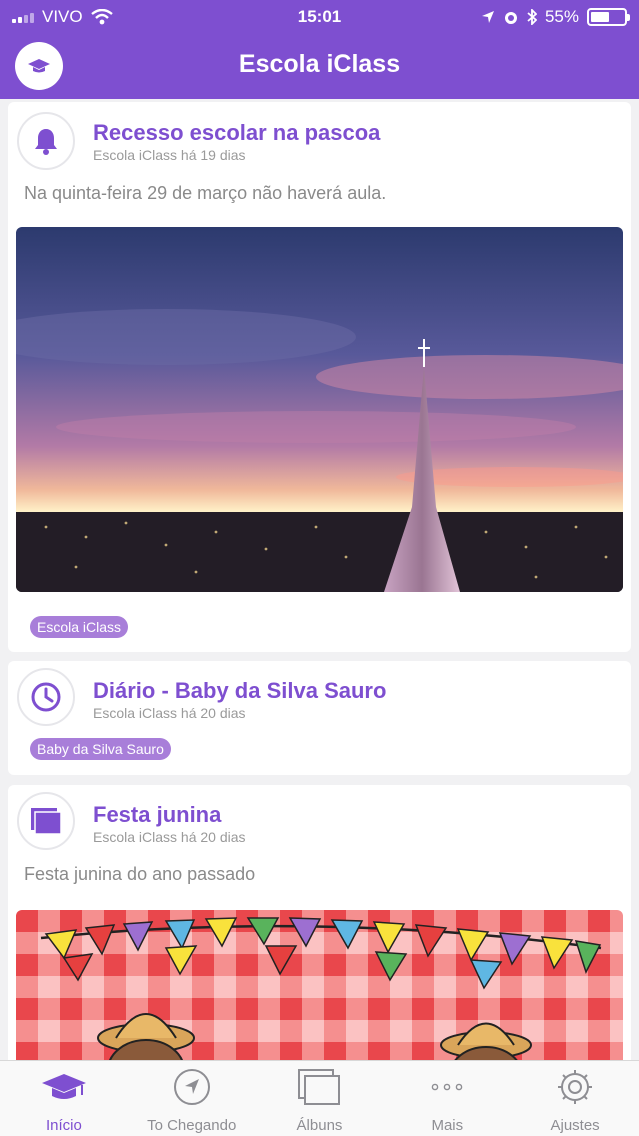 The image size is (639, 1136). I want to click on tab-albuns: Álbuns, so click(320, 1098).